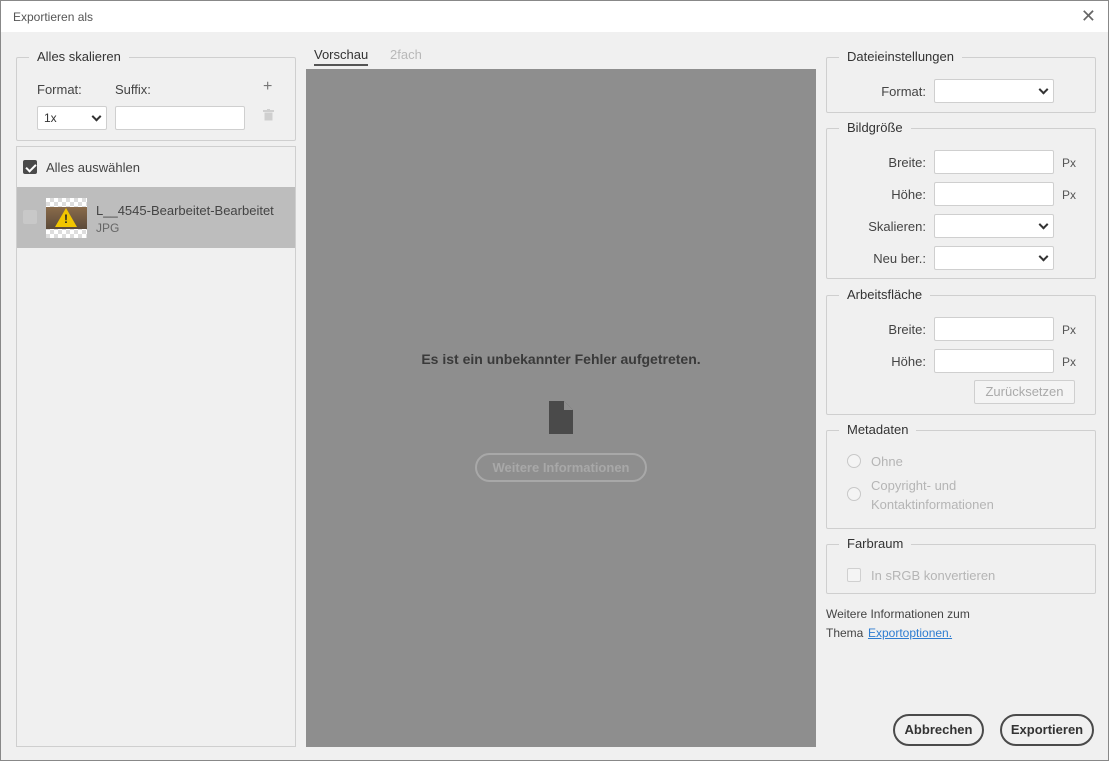  Describe the element at coordinates (961, 475) in the screenshot. I see `metadata-group: Metadaten` at that location.